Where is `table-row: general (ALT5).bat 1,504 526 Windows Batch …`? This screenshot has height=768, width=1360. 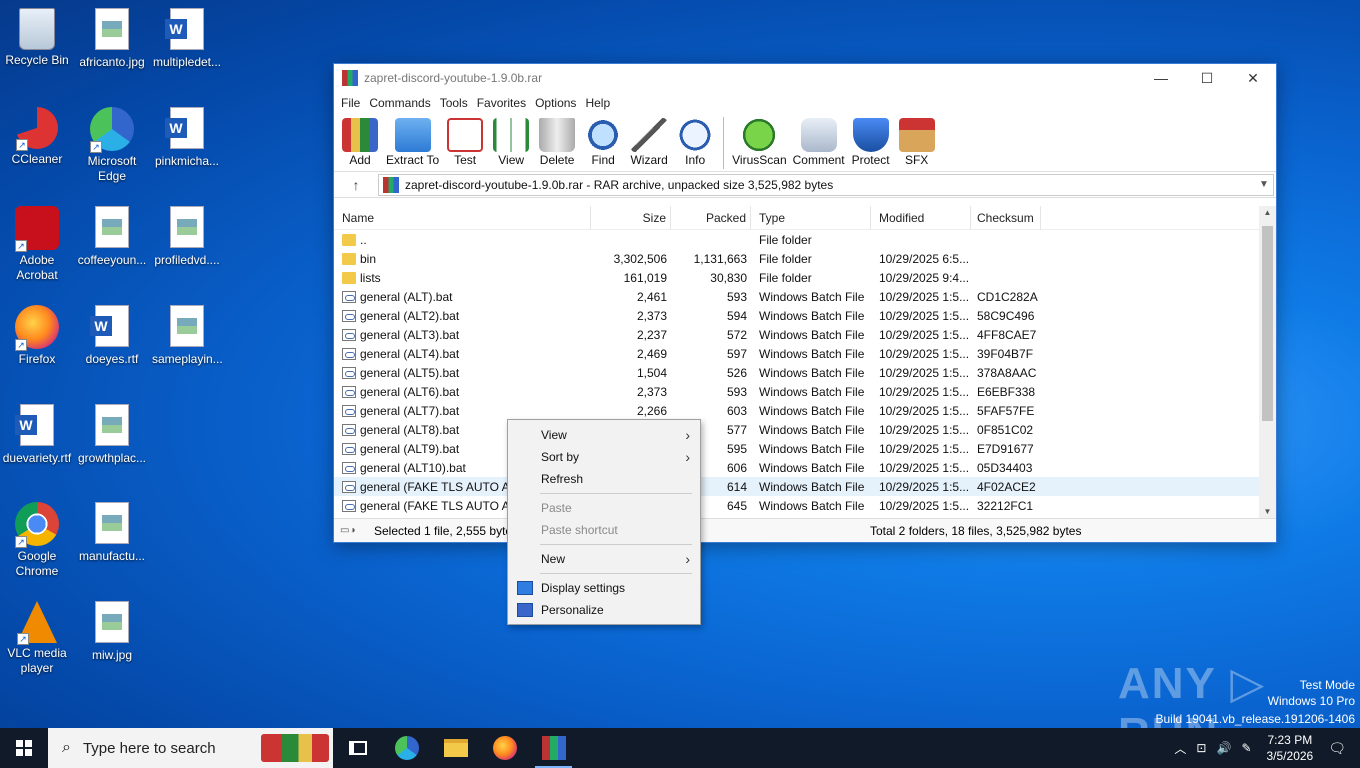
table-row: general (ALT5).bat 1,504 526 Windows Batch … is located at coordinates (805, 372).